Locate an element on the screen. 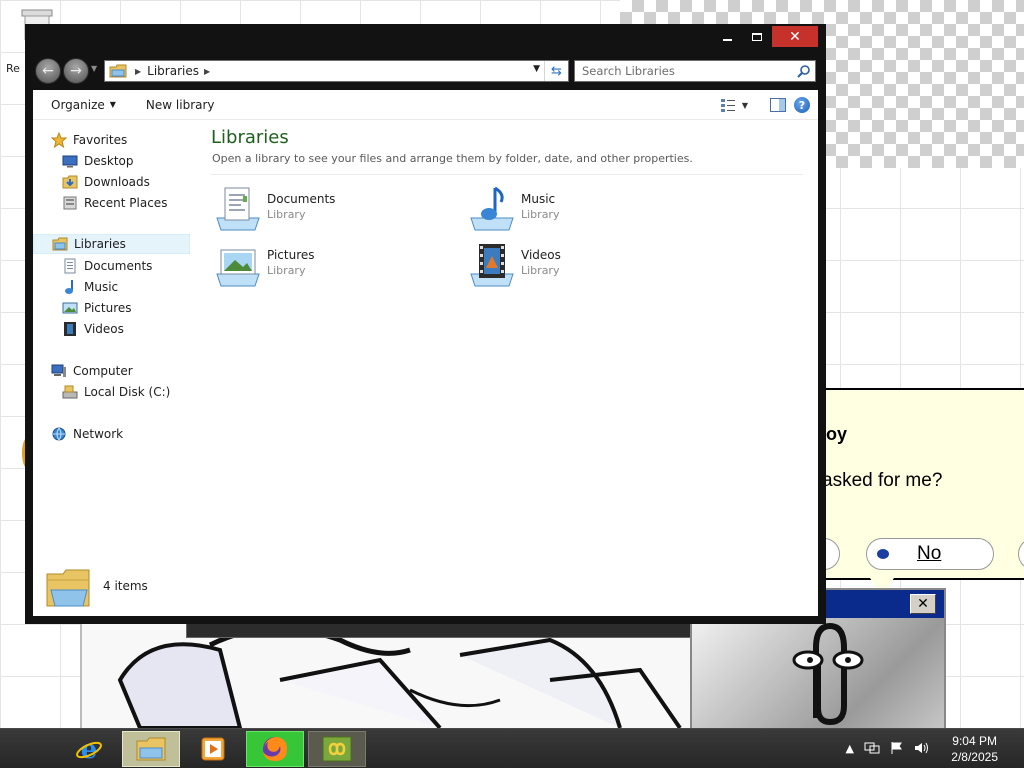 The image size is (1024, 768). clippy-close-button: ✕ is located at coordinates (923, 604).